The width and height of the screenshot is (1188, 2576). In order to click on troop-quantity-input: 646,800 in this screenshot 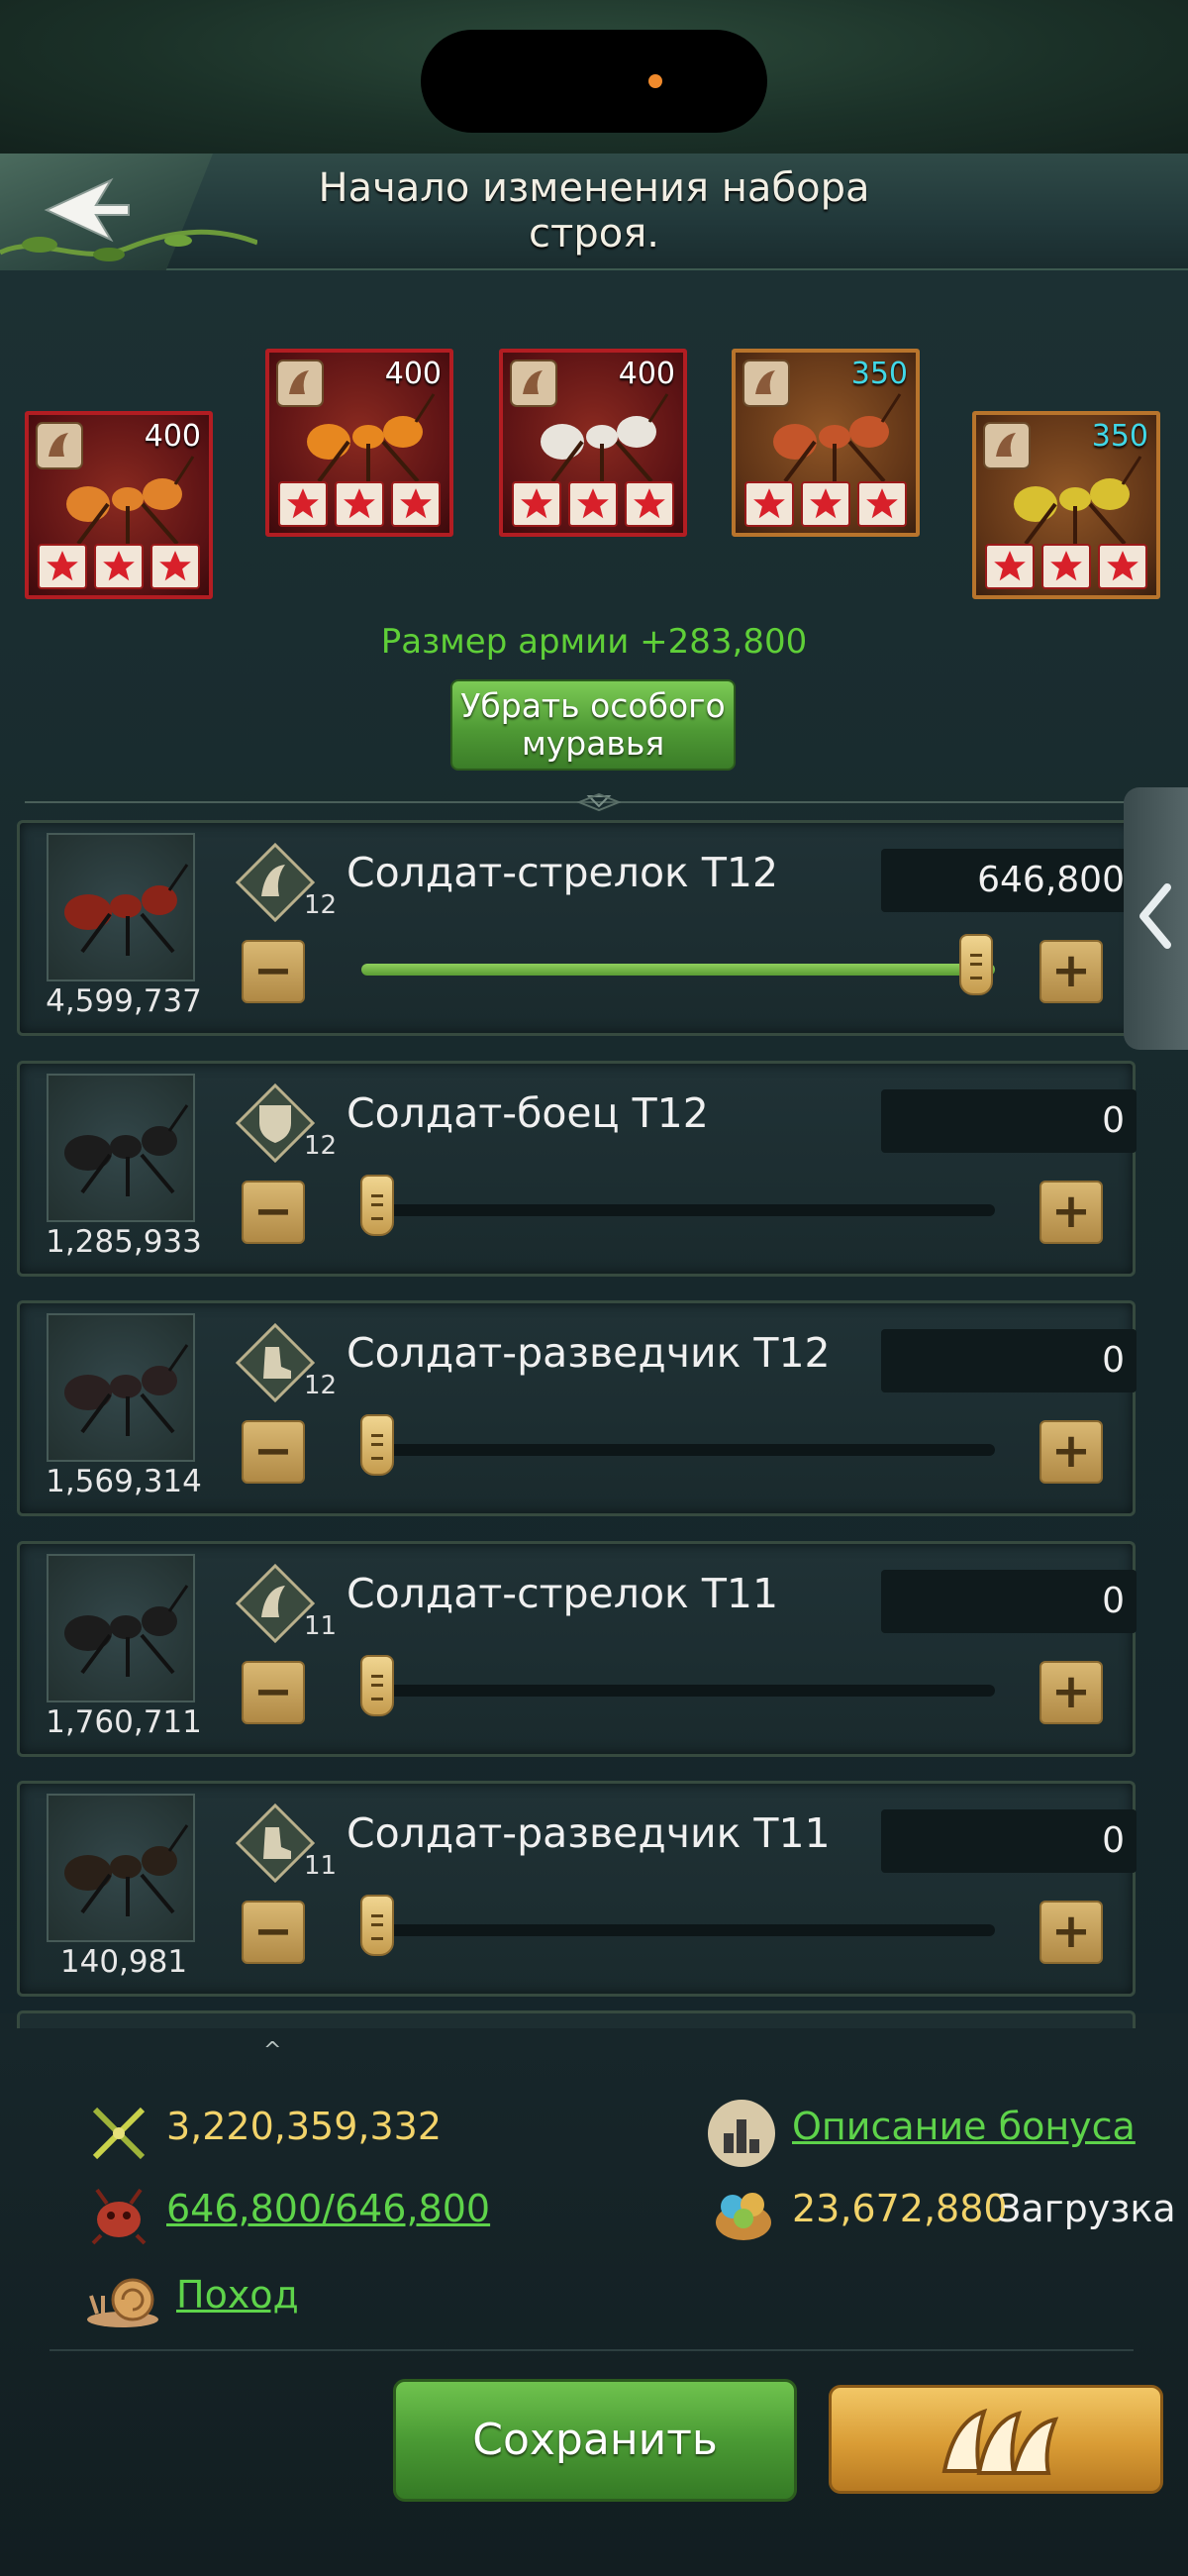, I will do `click(1009, 880)`.